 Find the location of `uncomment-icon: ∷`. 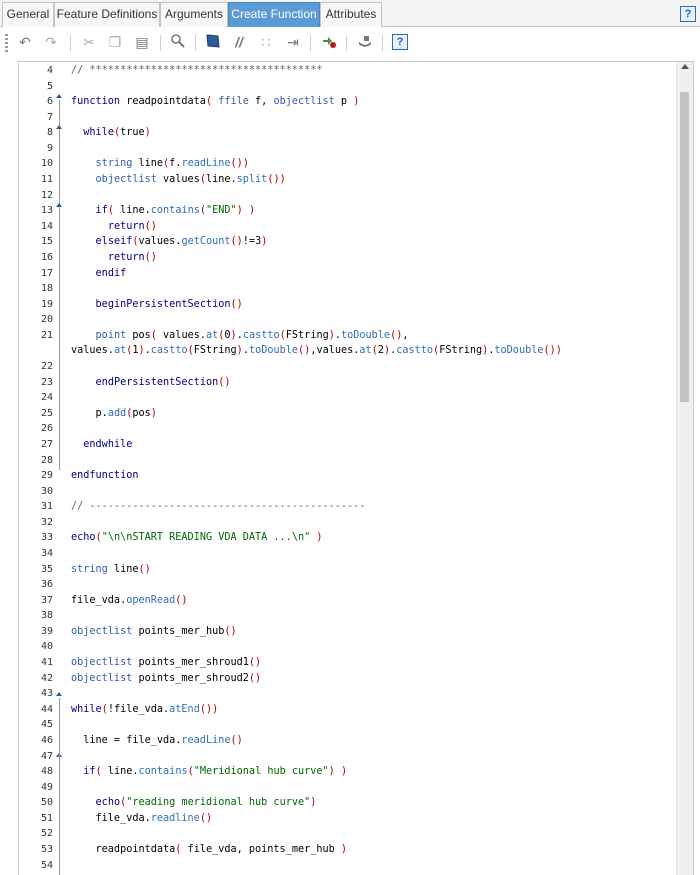

uncomment-icon: ∷ is located at coordinates (266, 42).